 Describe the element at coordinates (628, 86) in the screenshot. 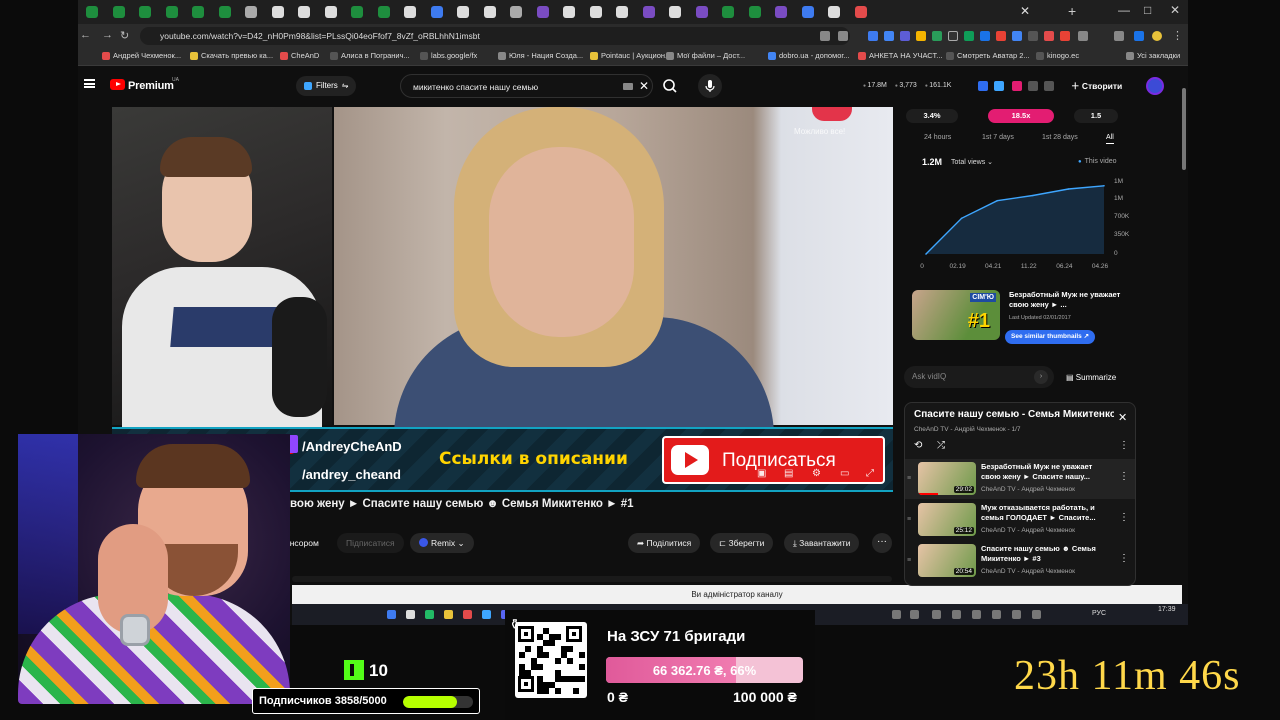

I see `keyboard-icon` at that location.